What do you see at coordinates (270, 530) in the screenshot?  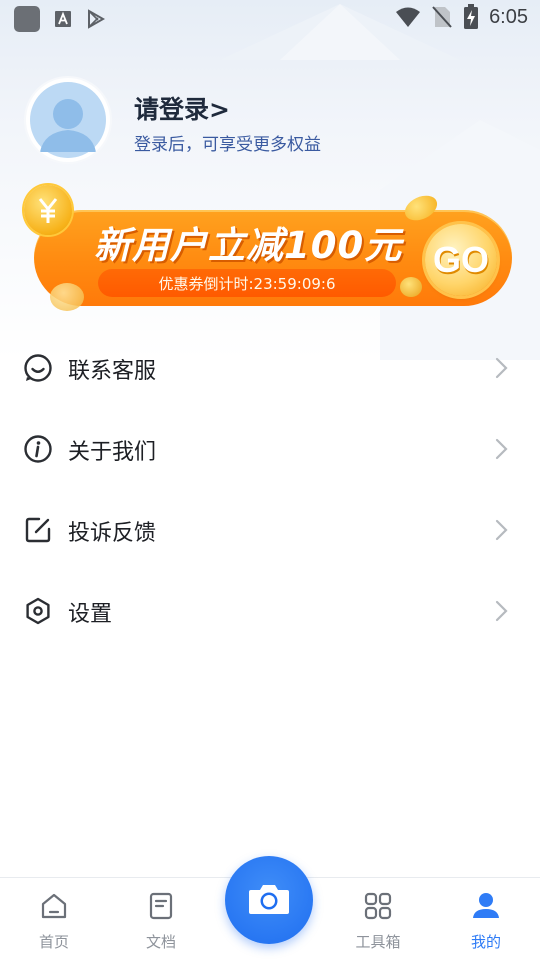 I see `menu-item-feedback: 投诉反馈` at bounding box center [270, 530].